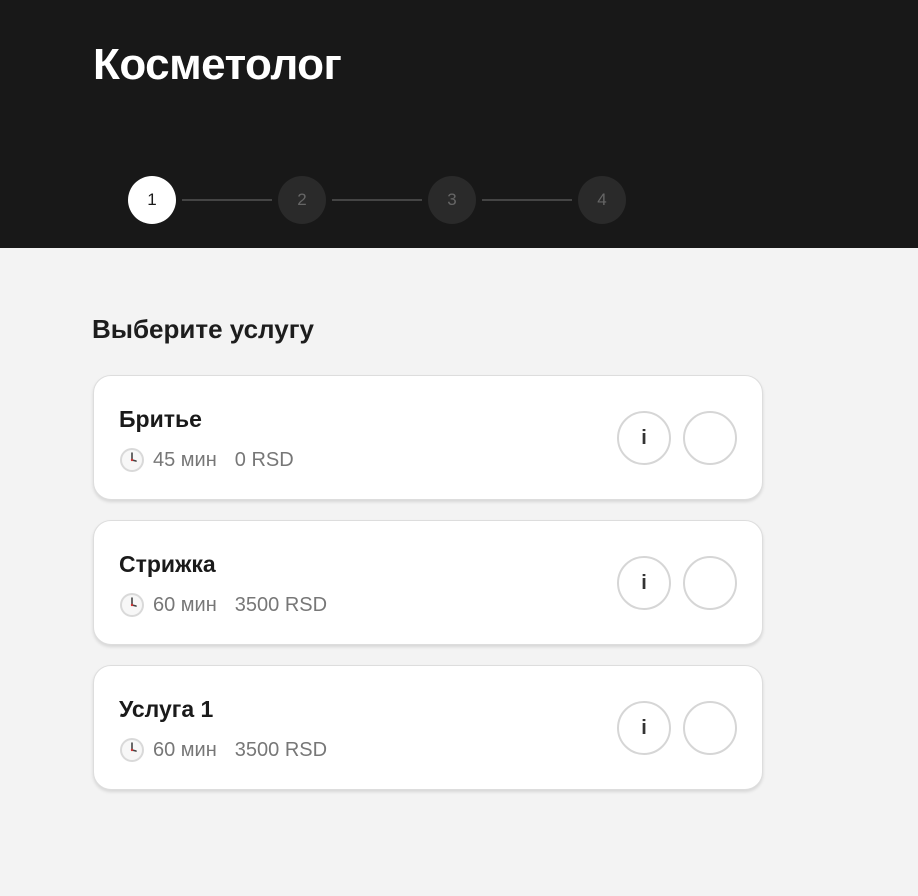  What do you see at coordinates (264, 460) in the screenshot?
I see `service-price: 0 RSD` at bounding box center [264, 460].